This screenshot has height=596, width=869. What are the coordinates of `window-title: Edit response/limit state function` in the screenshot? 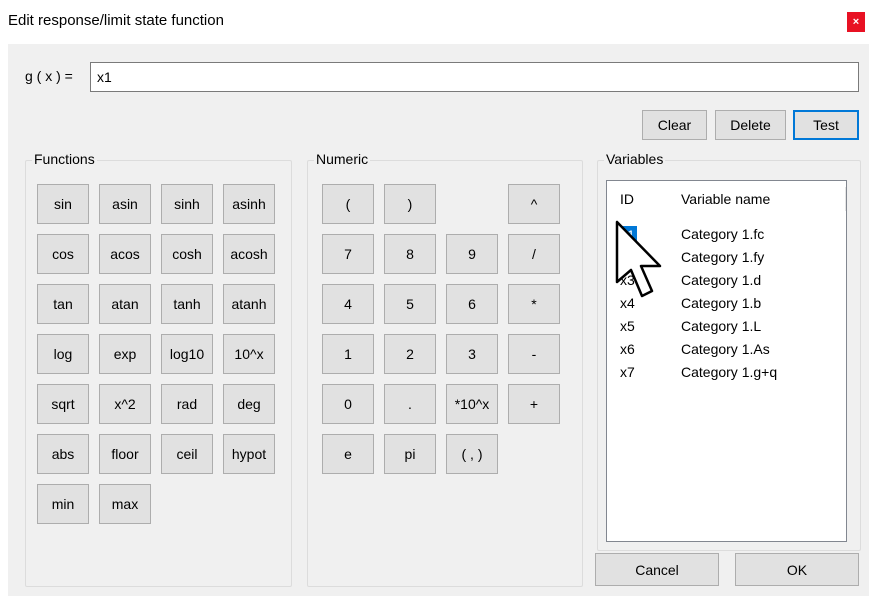 It's located at (116, 20).